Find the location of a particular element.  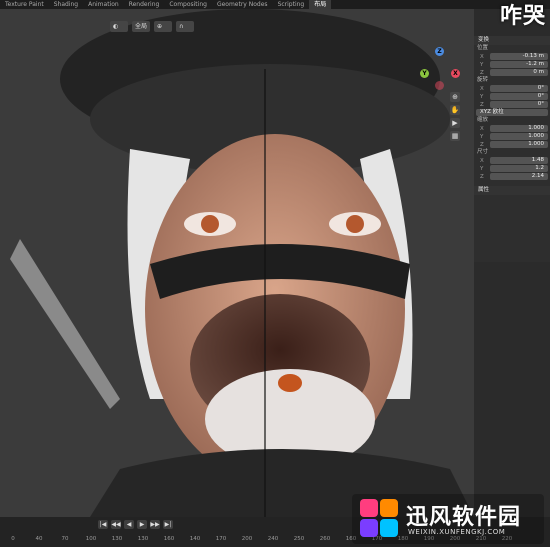

pivot-dropdown: ⊕ is located at coordinates (163, 26).